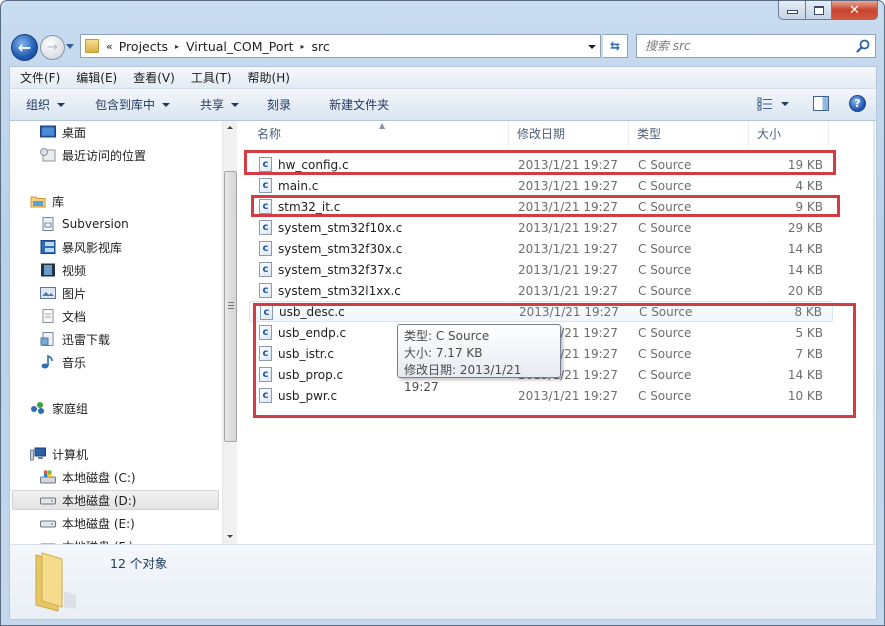  I want to click on sidebar-item-computer: 计算机, so click(59, 454).